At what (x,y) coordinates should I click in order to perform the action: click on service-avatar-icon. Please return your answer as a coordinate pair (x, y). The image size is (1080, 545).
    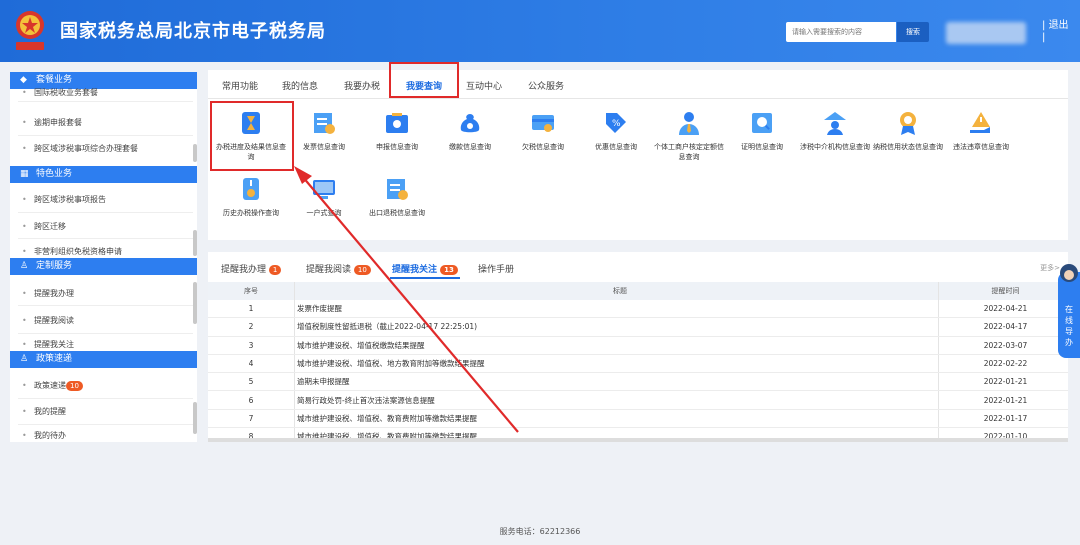
    Looking at the image, I should click on (1069, 273).